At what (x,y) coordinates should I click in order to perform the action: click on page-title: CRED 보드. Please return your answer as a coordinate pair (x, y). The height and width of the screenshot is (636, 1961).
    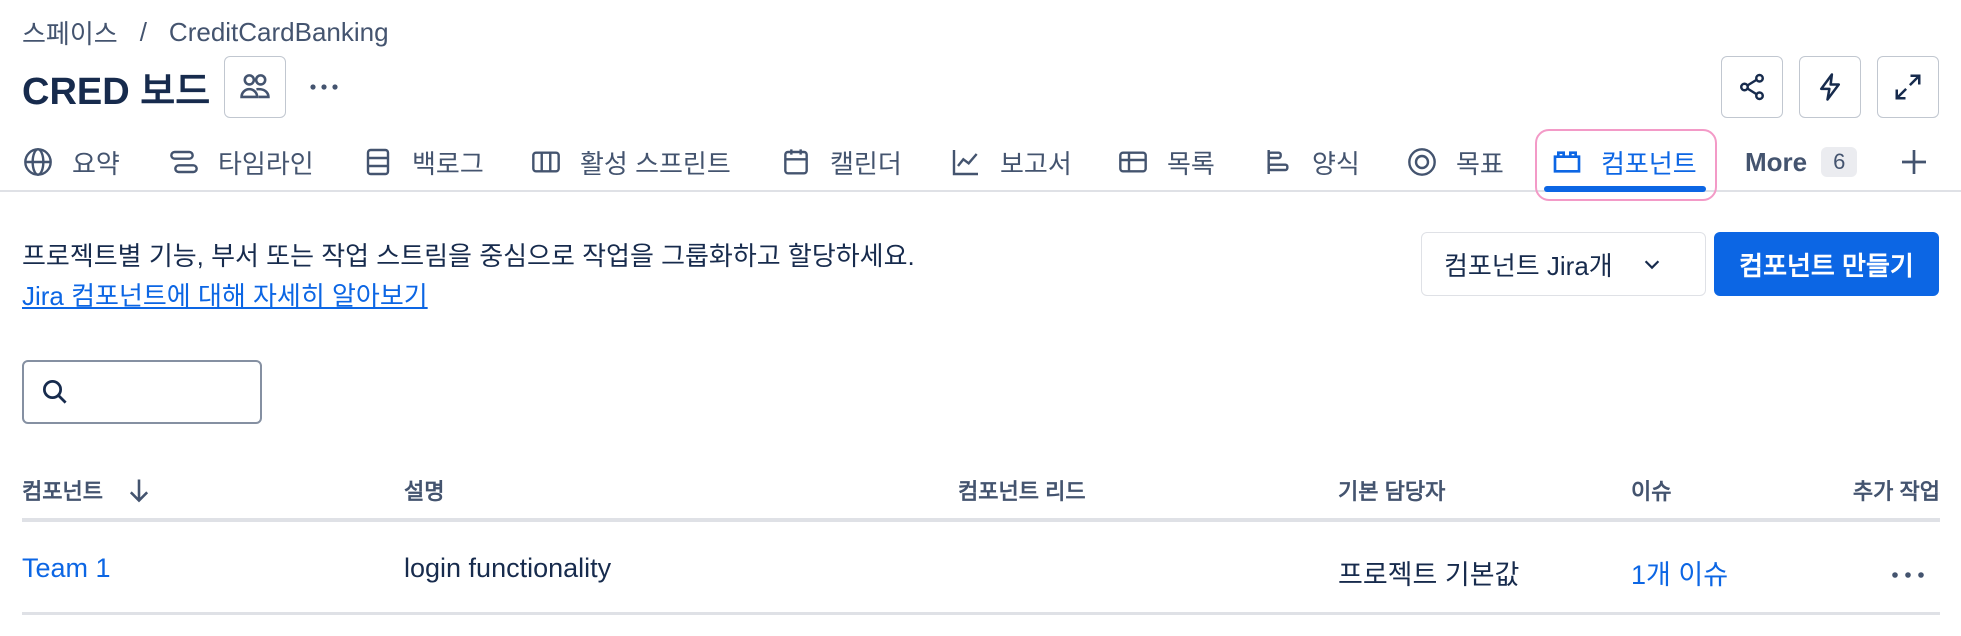
    Looking at the image, I should click on (116, 91).